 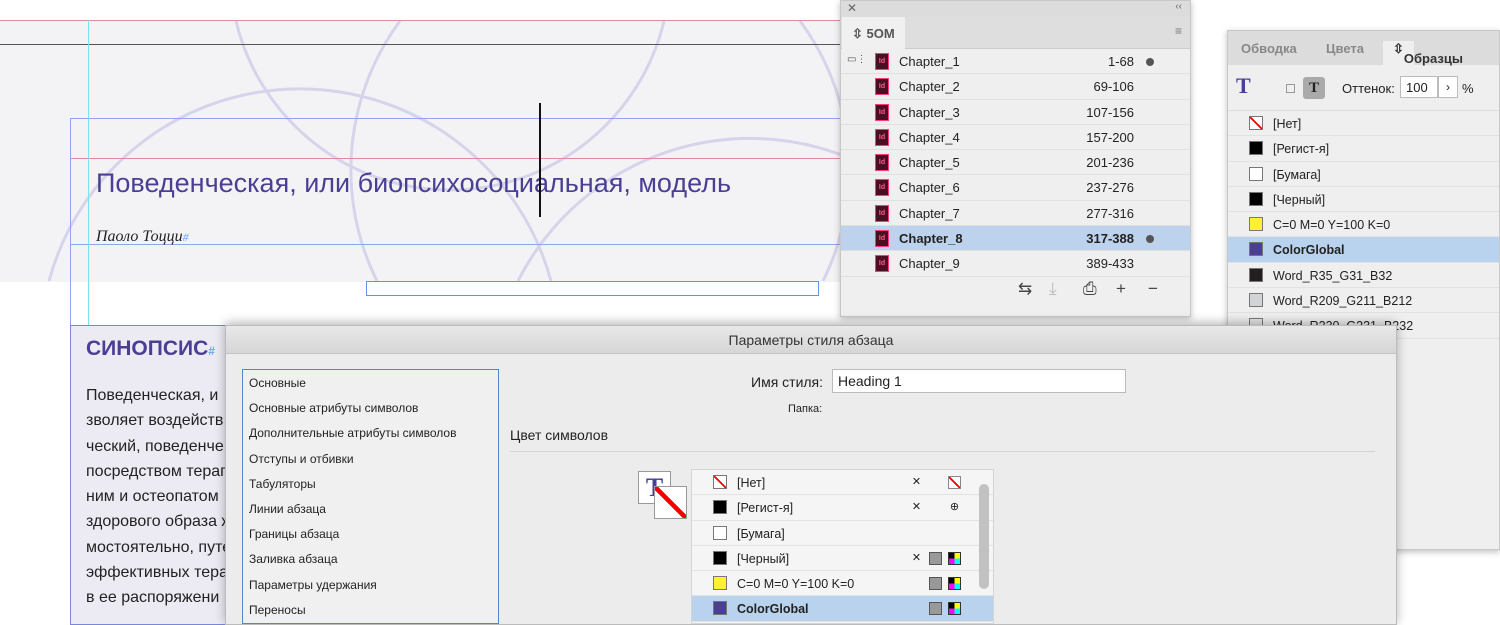 What do you see at coordinates (805, 409) in the screenshot?
I see `folder-label: Папка:` at bounding box center [805, 409].